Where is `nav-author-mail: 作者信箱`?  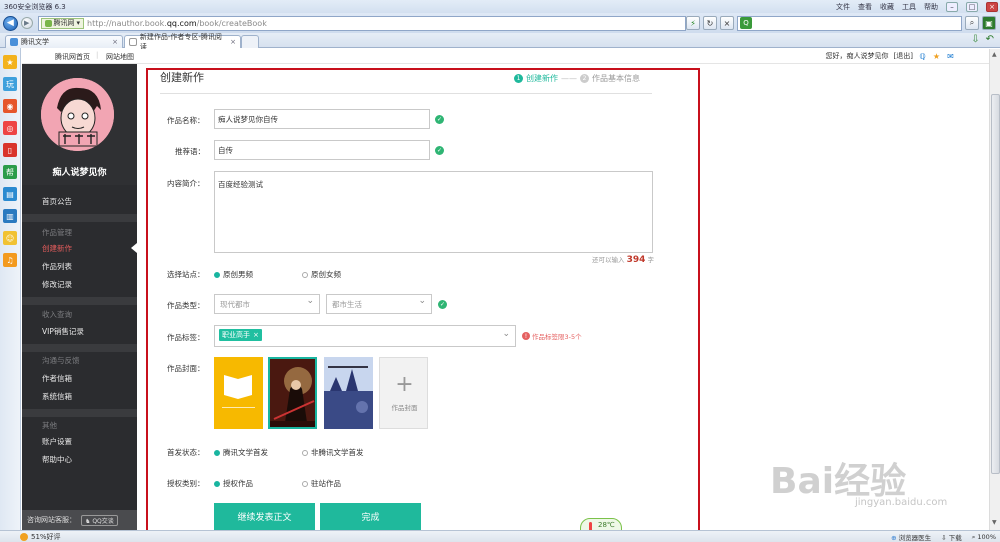
nav-author-mail: 作者信箱 is located at coordinates (57, 378).